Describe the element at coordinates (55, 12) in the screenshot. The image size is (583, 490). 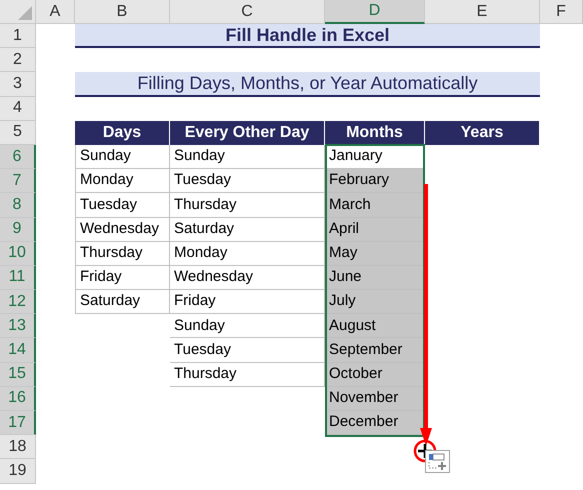
I see `column-header: A` at that location.